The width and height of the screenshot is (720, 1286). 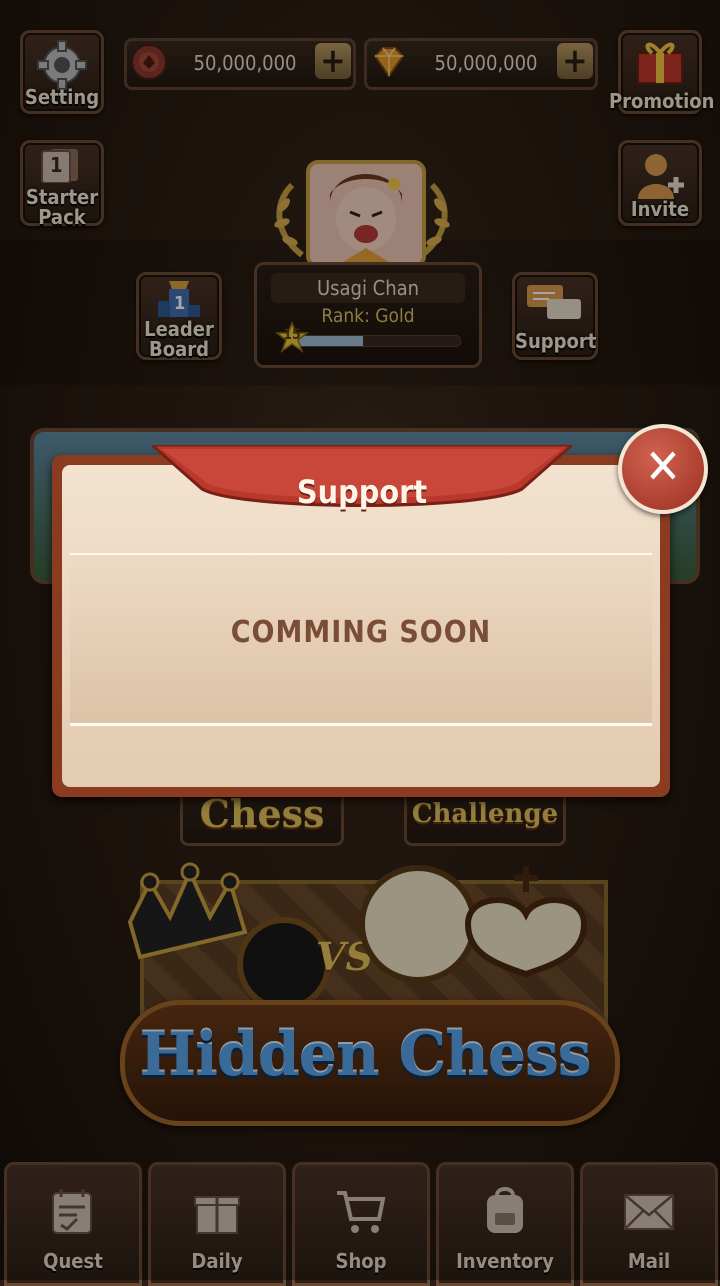 I want to click on support-dialog-panel: COMMING SOON, so click(x=361, y=639).